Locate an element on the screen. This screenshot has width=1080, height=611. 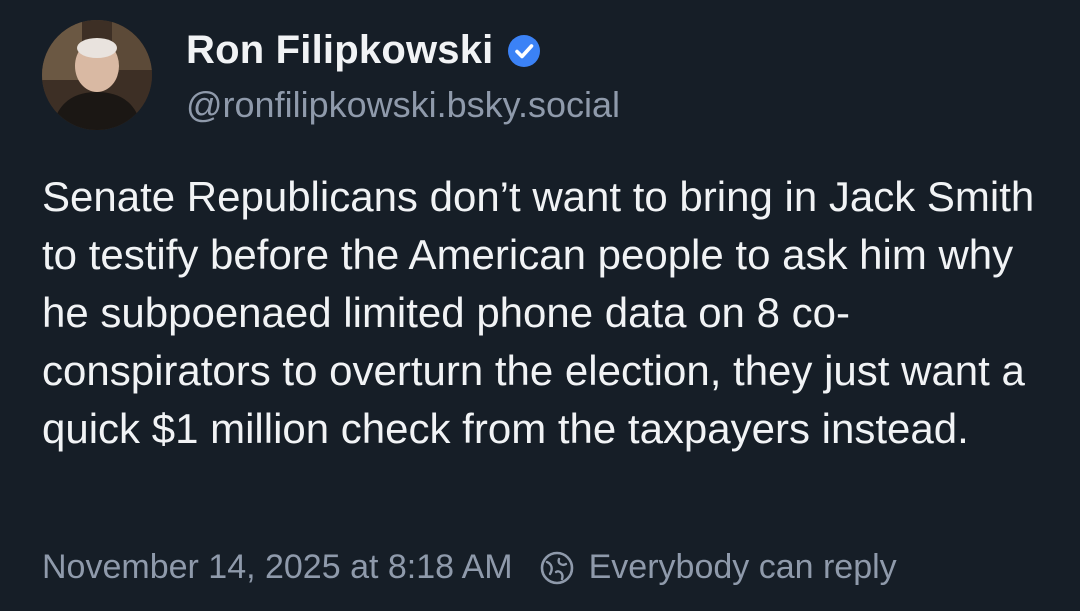
post-timestamp: November 14, 2025 at 8:18 AM is located at coordinates (277, 567).